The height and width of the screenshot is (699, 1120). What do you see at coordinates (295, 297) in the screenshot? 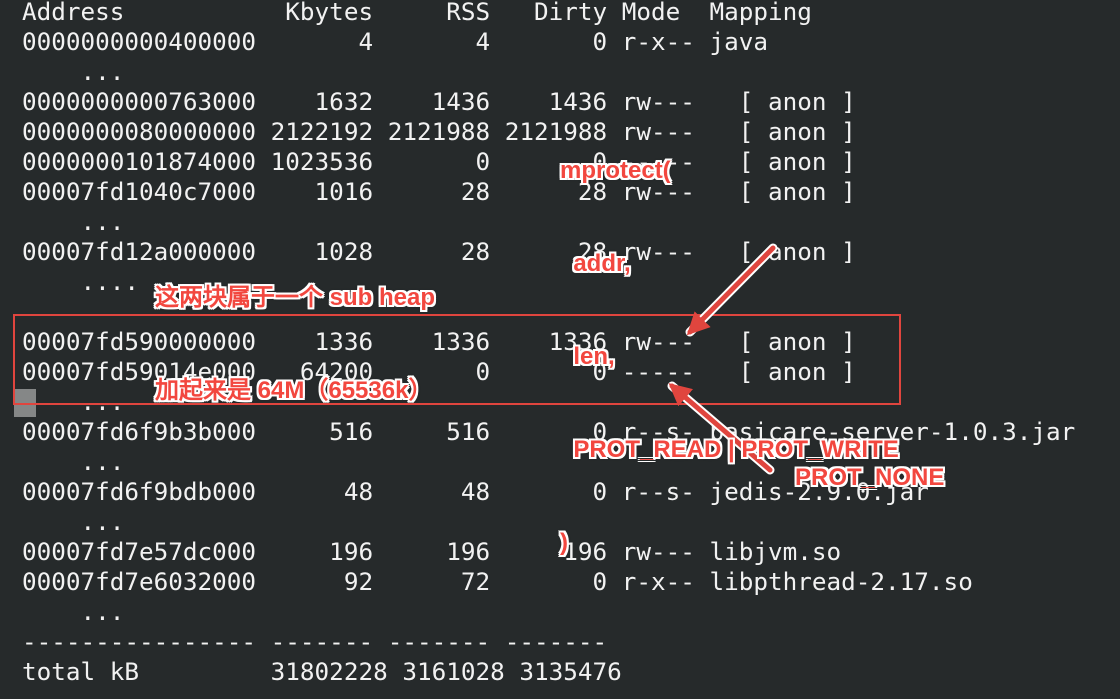
I see `annotation-line: 这两块属于一个 sub heap` at bounding box center [295, 297].